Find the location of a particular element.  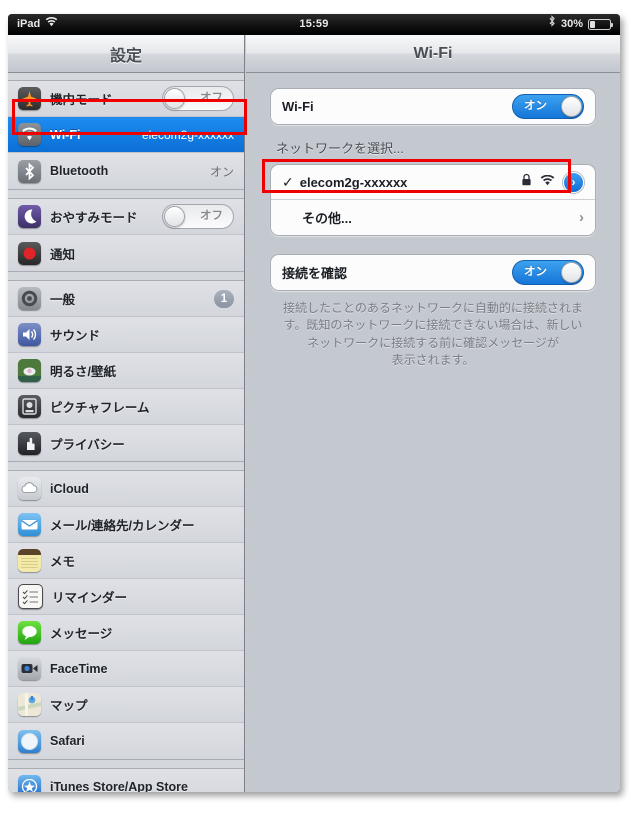

sidebar-item-notifications: 通知 is located at coordinates (126, 253).